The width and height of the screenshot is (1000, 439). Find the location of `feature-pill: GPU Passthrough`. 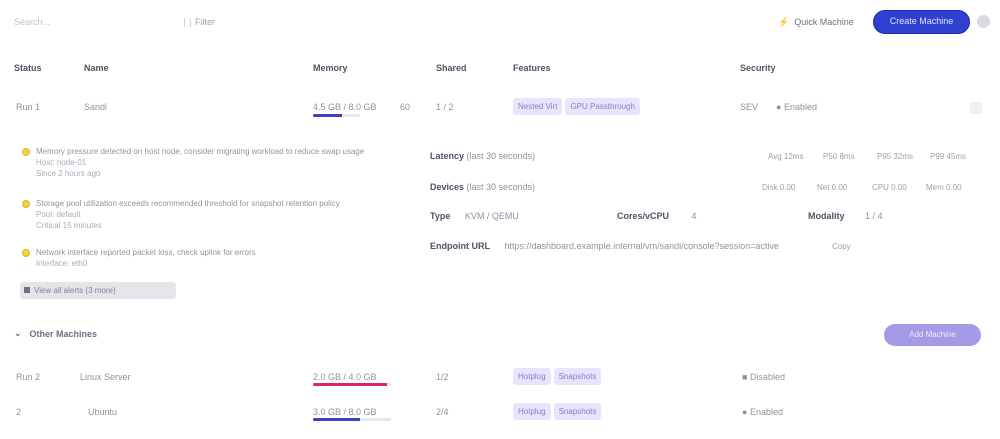

feature-pill: GPU Passthrough is located at coordinates (602, 106).